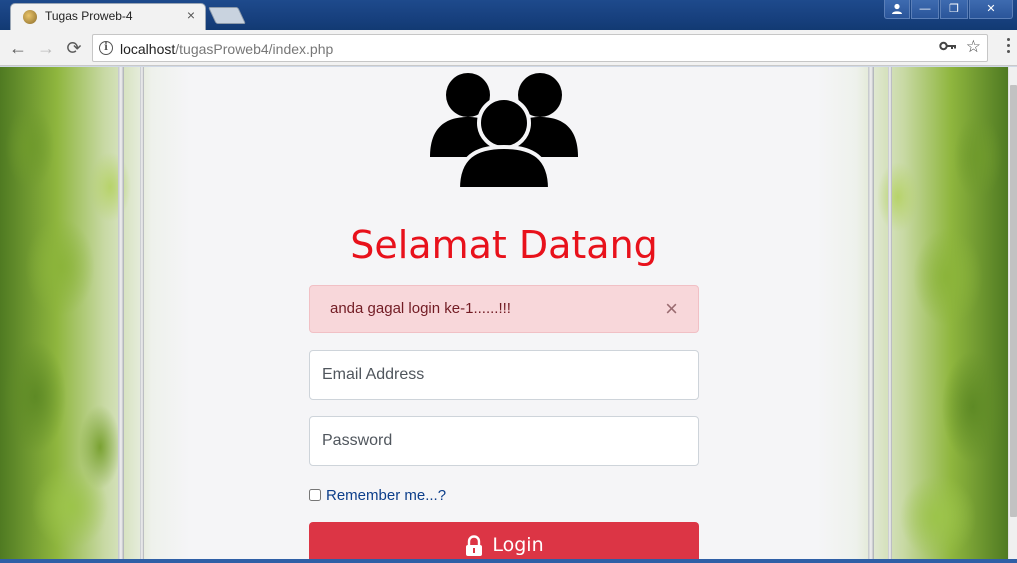  I want to click on star-icon: ☆, so click(973, 47).